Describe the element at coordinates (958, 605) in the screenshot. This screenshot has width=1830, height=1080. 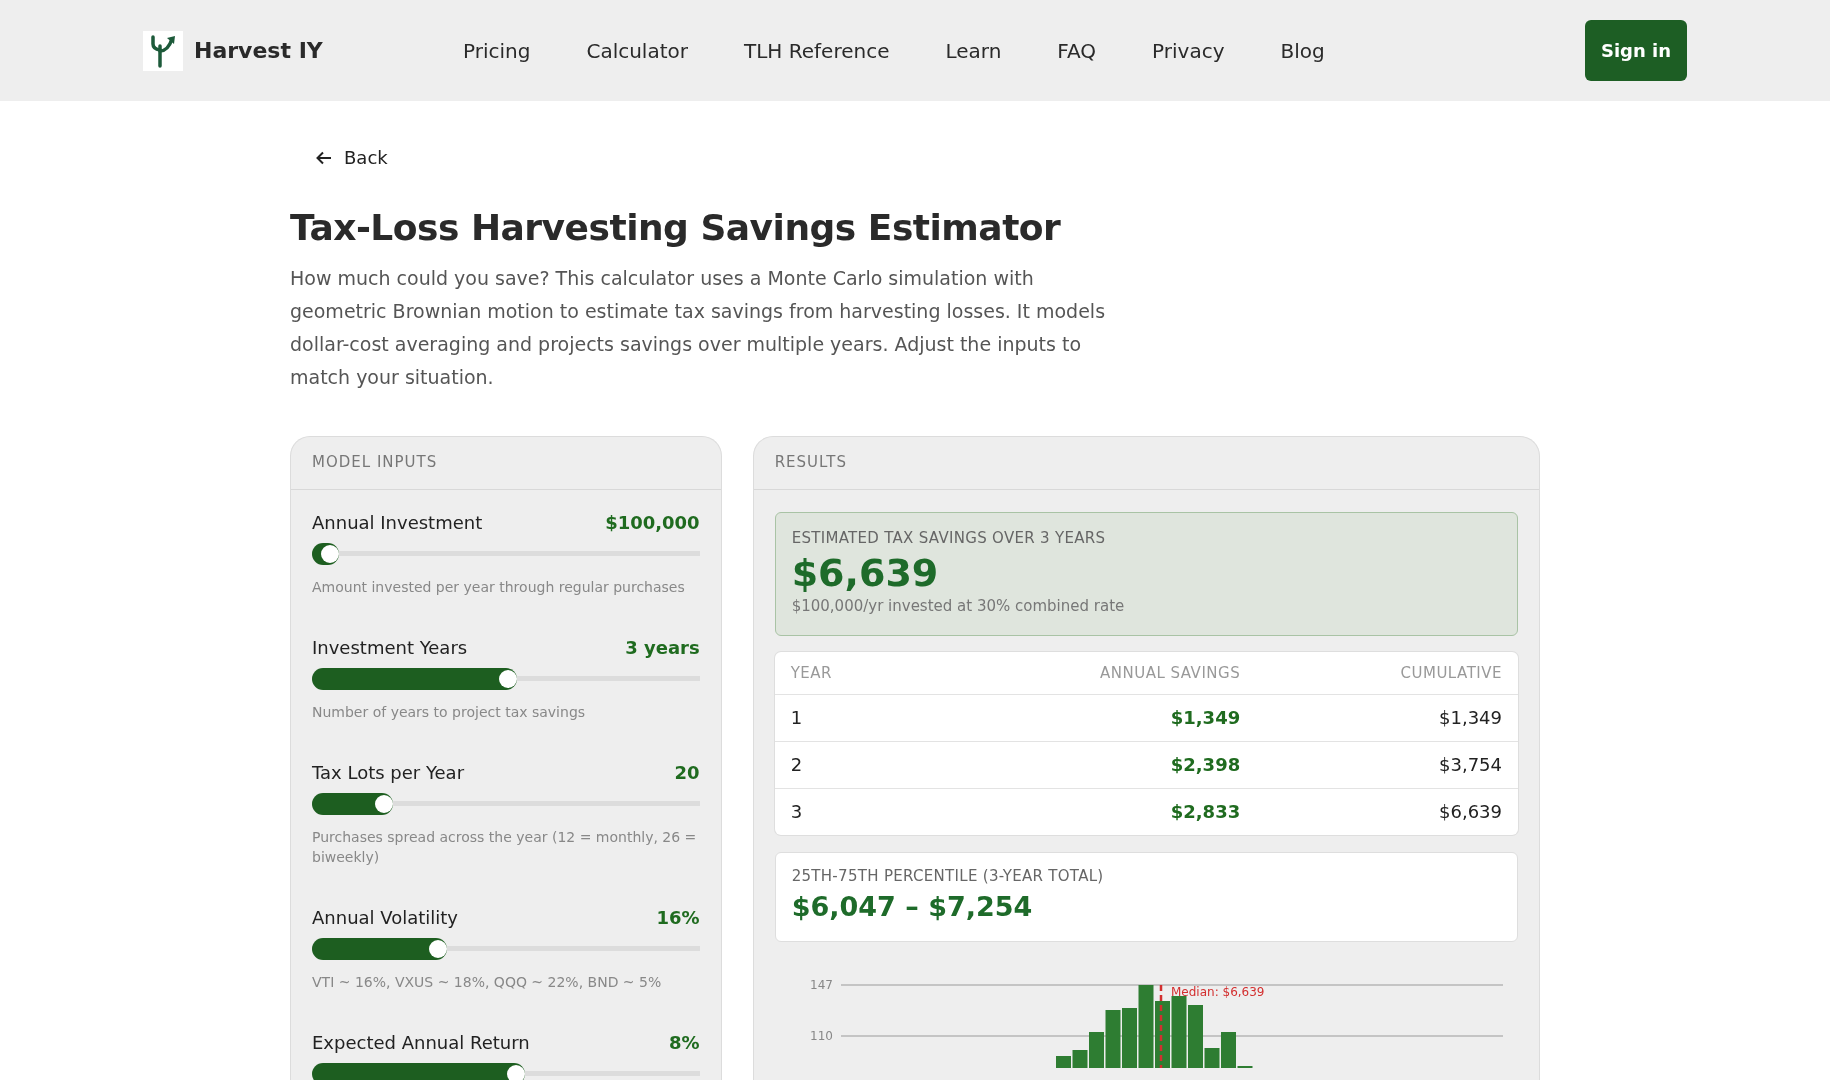
I see `savings-note: $100,000/yr invested at 30% combined rate` at that location.